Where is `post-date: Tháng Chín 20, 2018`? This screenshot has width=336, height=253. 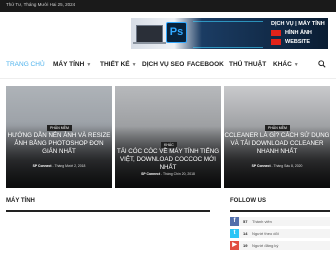
post-date: Tháng Chín 20, 2018 is located at coordinates (179, 174).